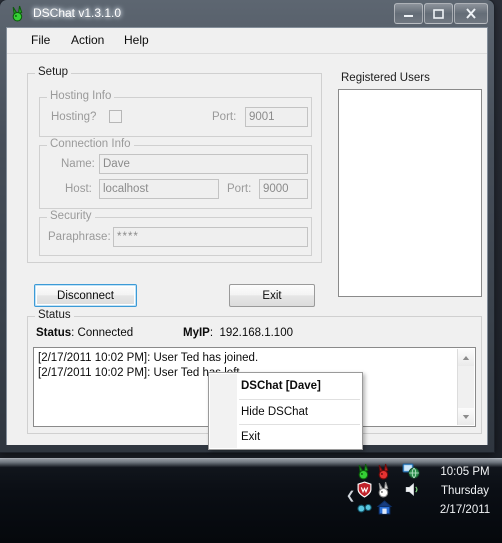  I want to click on menu-bar: File Action Help, so click(247, 41).